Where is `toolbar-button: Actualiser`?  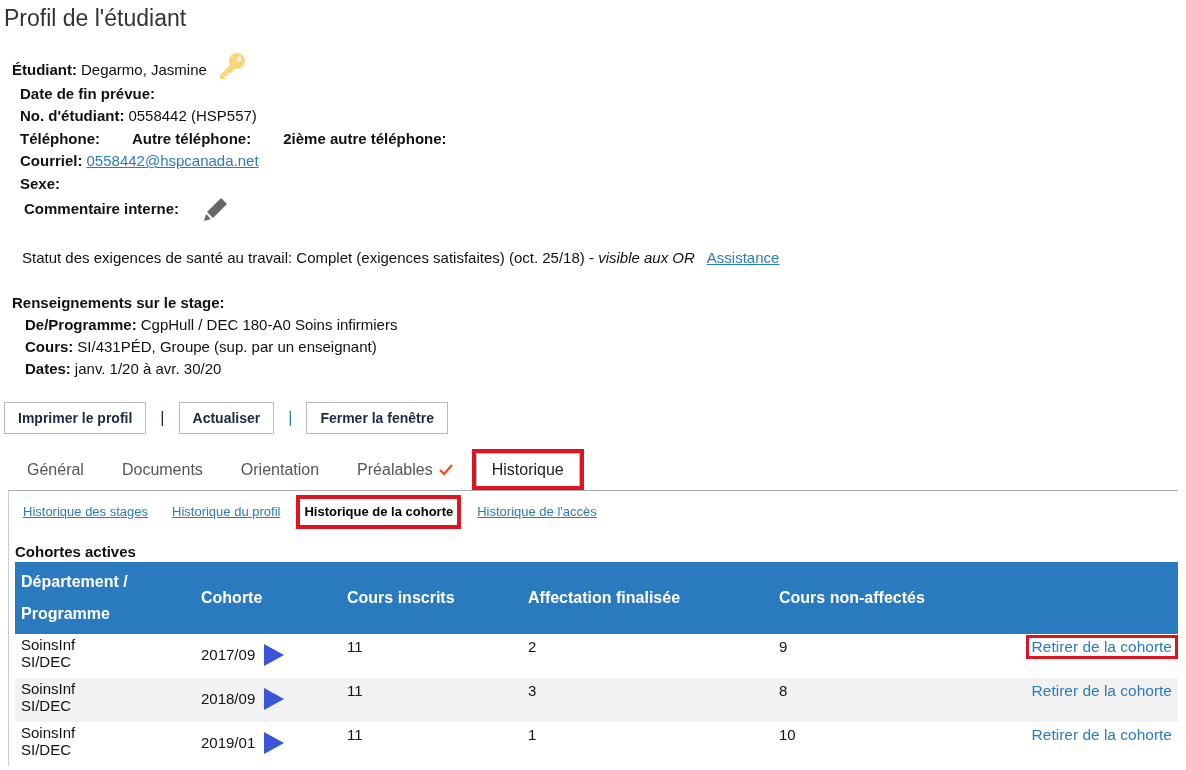
toolbar-button: Actualiser is located at coordinates (226, 417).